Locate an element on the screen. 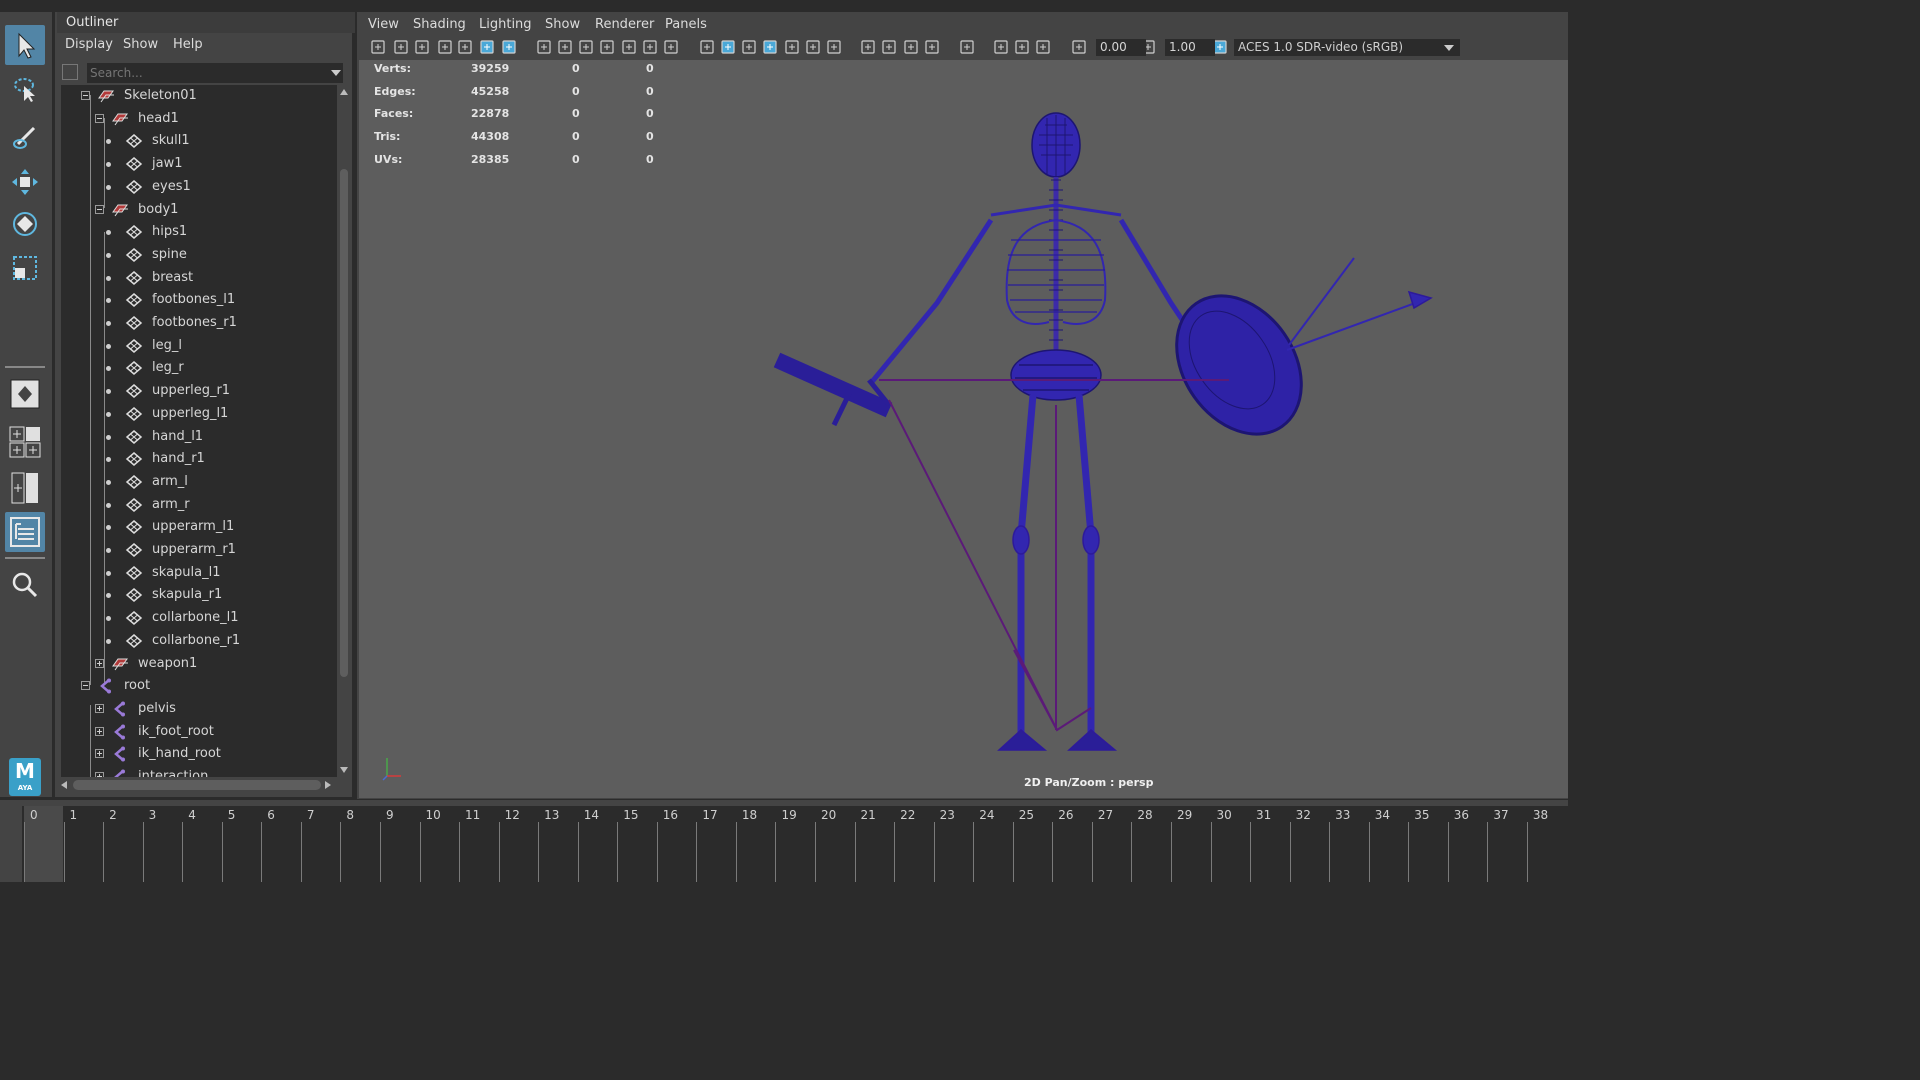 The image size is (1920, 1080). menu-renderer: Renderer is located at coordinates (624, 24).